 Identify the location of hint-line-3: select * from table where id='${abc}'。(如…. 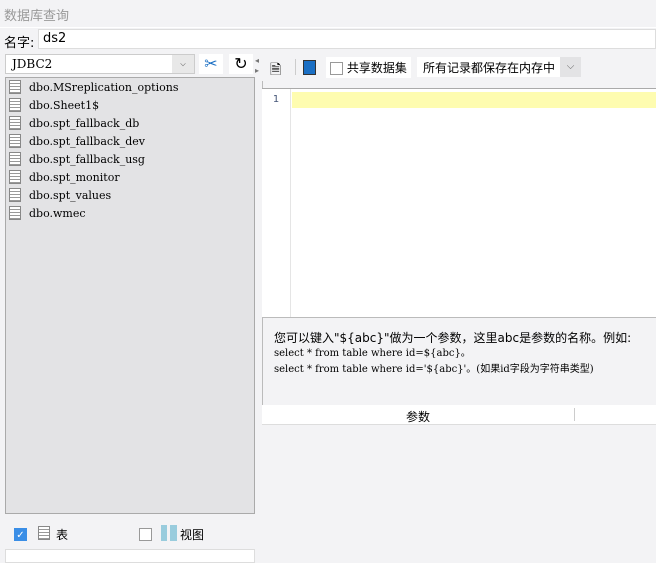
(434, 369).